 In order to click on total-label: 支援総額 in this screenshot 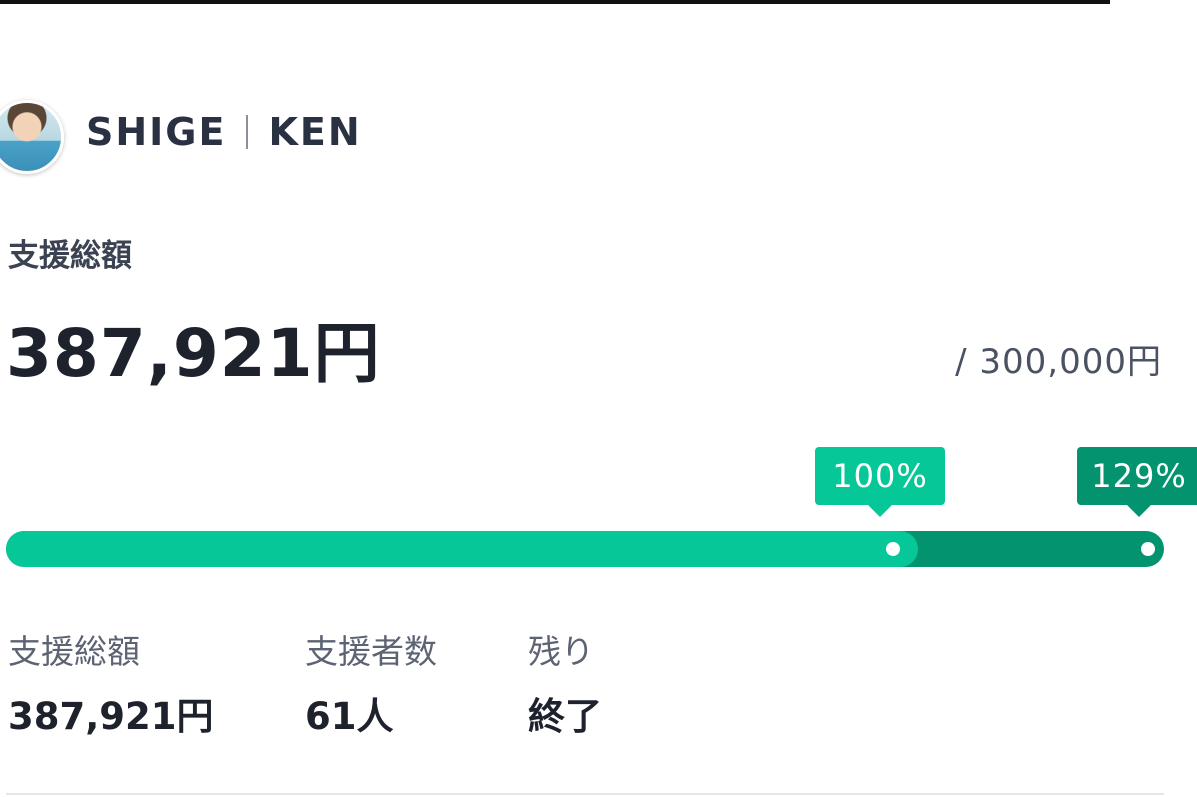, I will do `click(70, 256)`.